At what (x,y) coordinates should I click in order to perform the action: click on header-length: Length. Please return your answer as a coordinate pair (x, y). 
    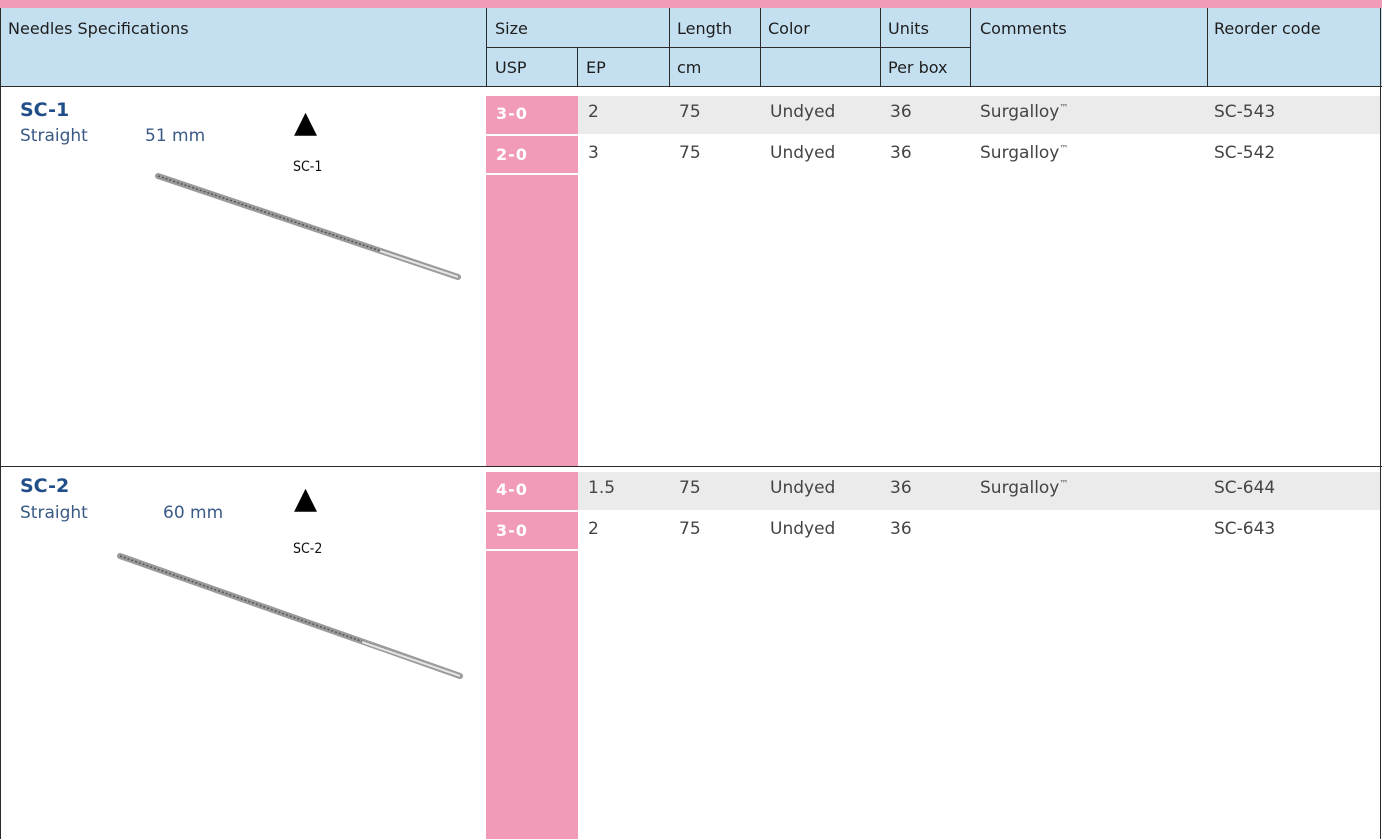
    Looking at the image, I should click on (705, 28).